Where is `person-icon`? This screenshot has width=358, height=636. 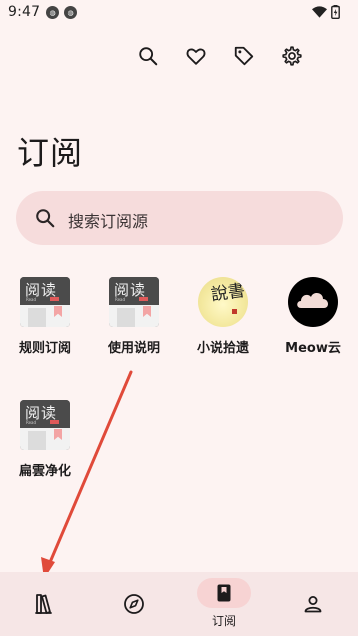 person-icon is located at coordinates (313, 604).